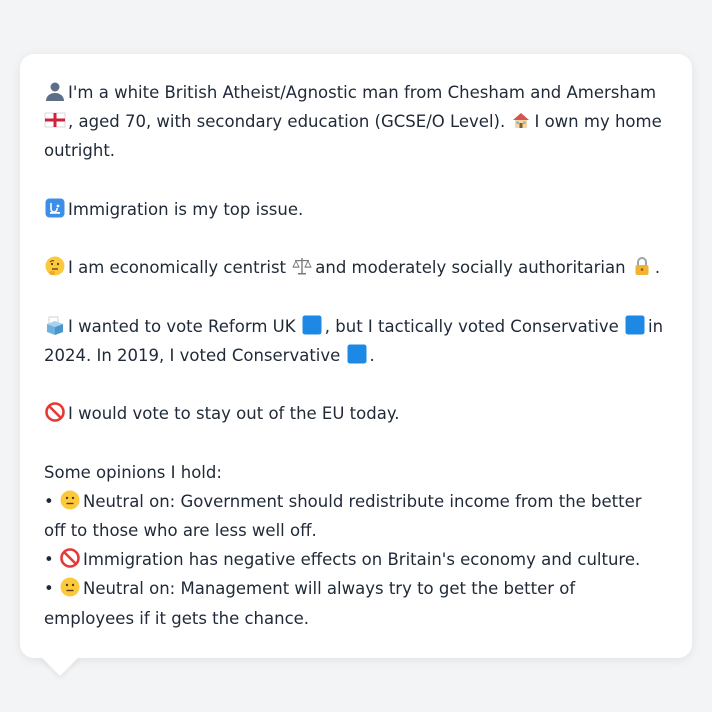 Image resolution: width=712 pixels, height=712 pixels. I want to click on thinking-face-icon, so click(55, 266).